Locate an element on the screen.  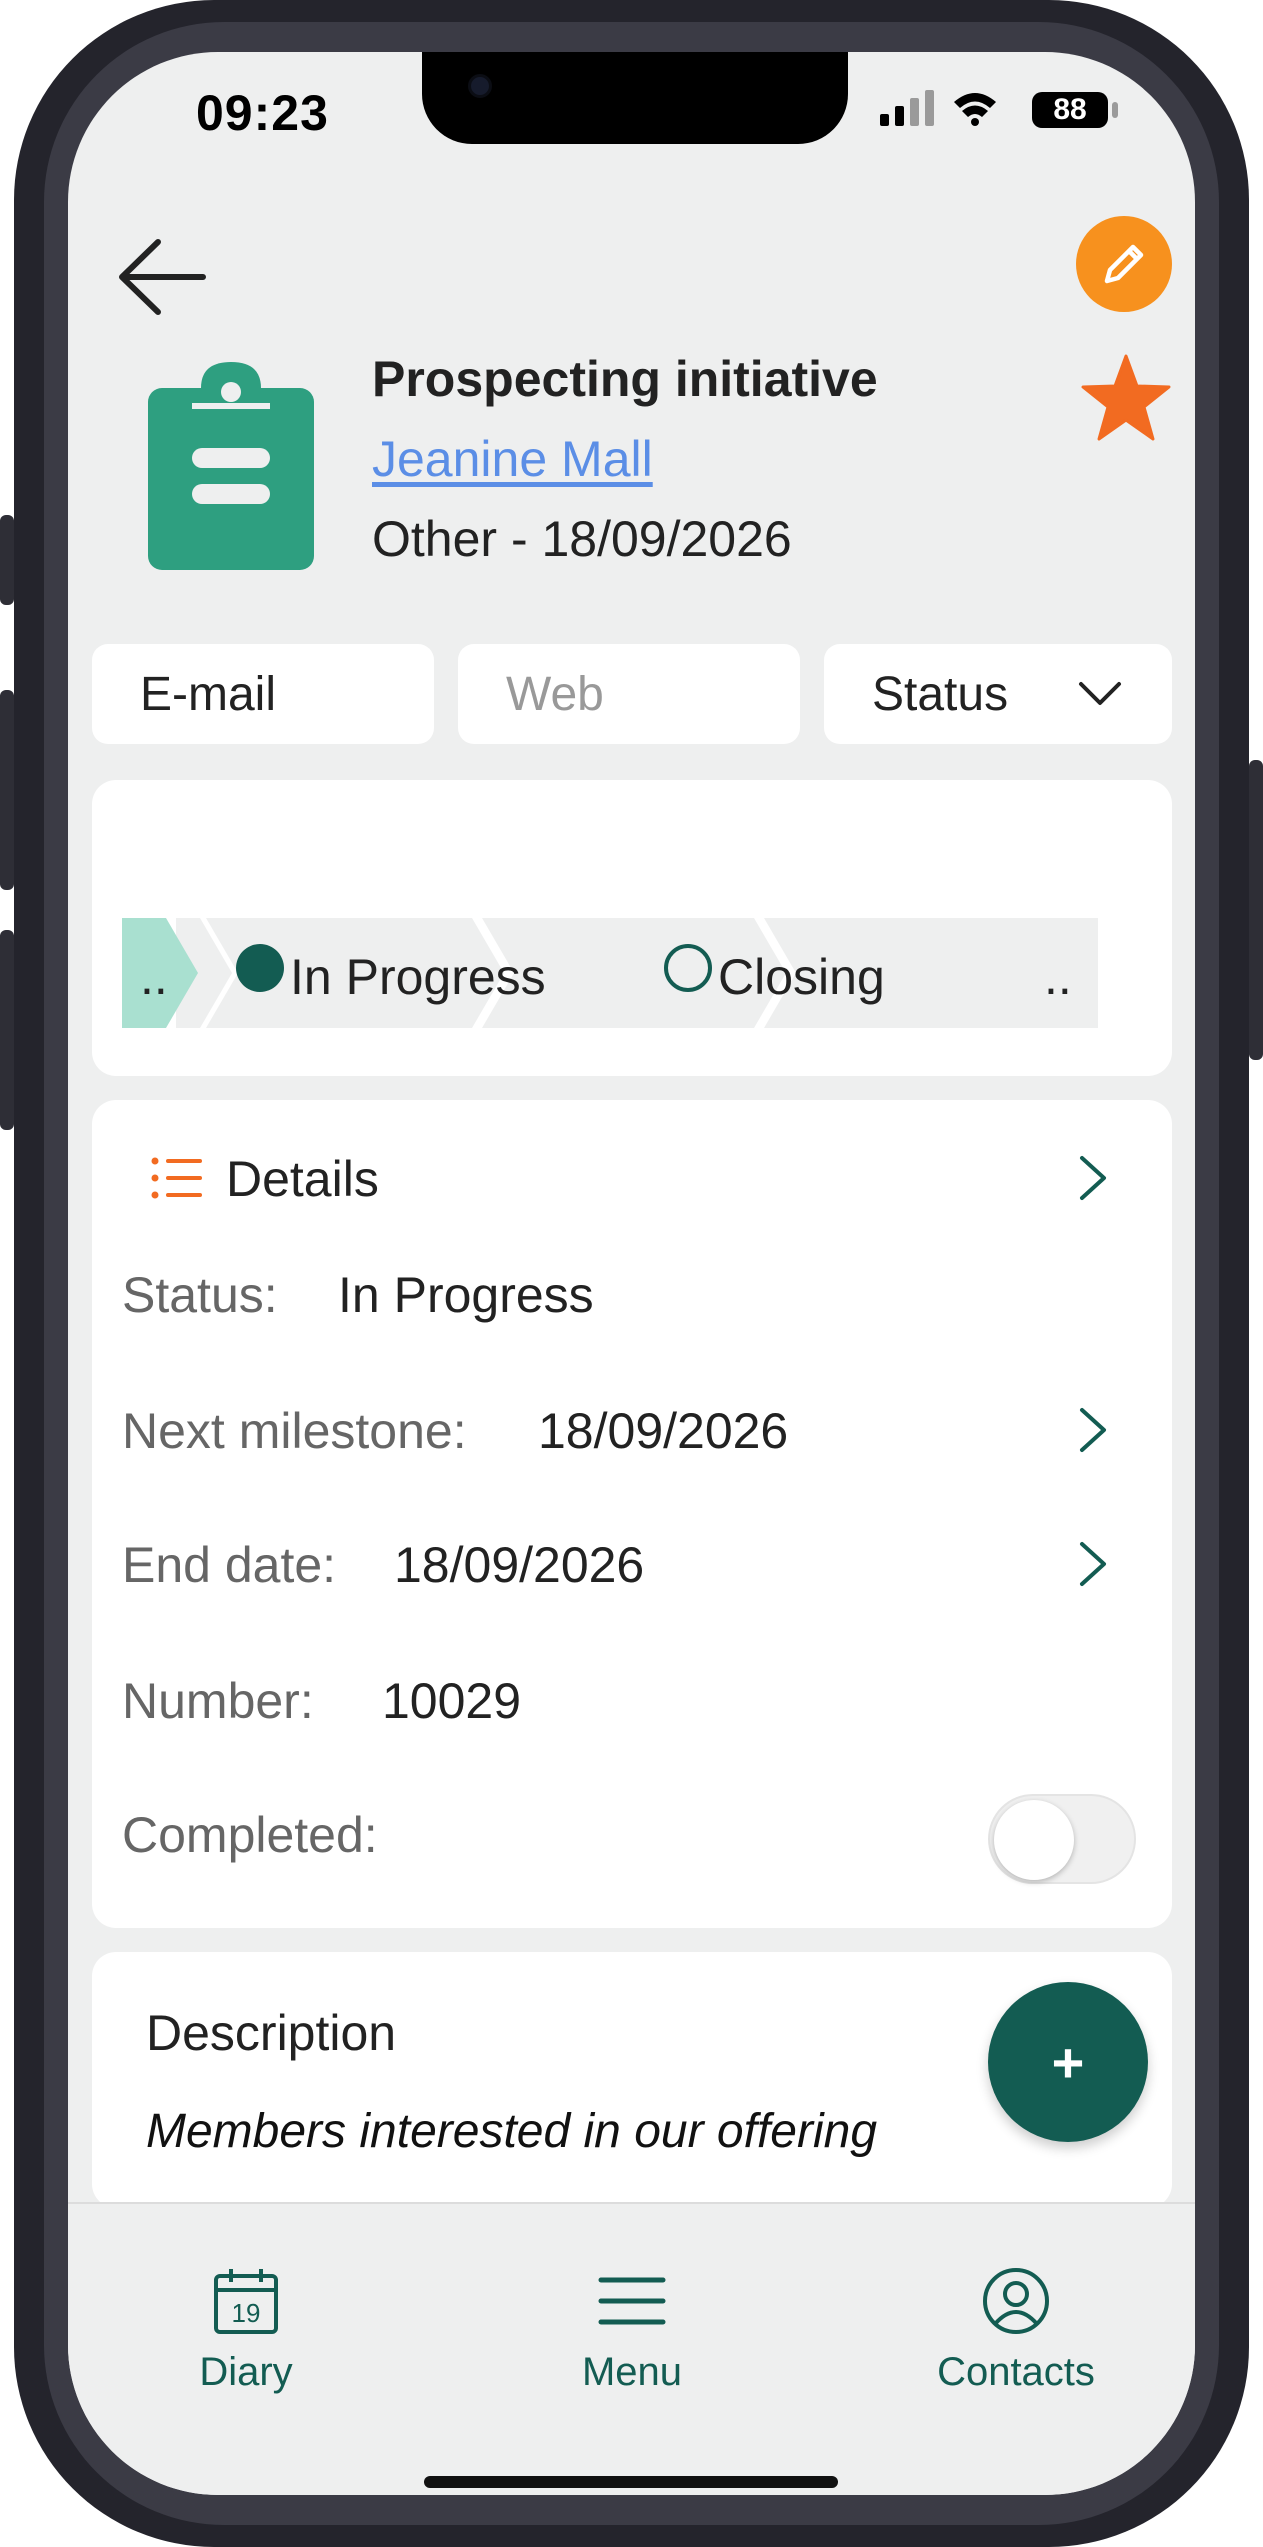
chevron-down-icon is located at coordinates (1100, 693).